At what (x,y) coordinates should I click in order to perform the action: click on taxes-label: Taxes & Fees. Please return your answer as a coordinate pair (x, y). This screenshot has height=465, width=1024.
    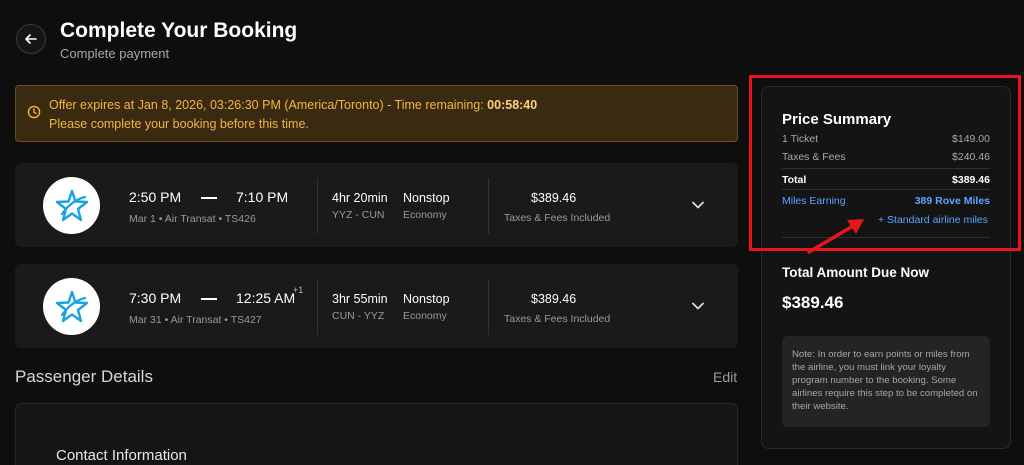
    Looking at the image, I should click on (814, 157).